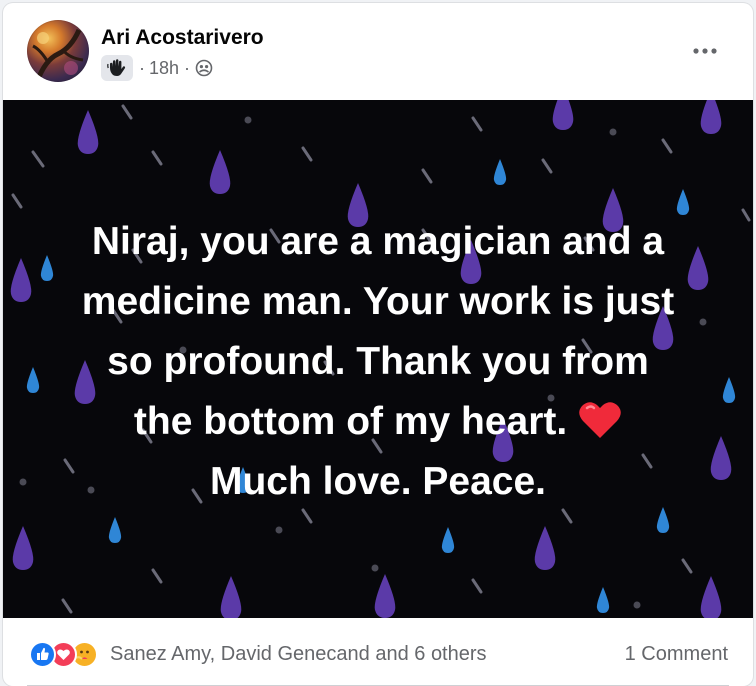 Image resolution: width=756 pixels, height=686 pixels. What do you see at coordinates (378, 51) in the screenshot?
I see `post-header: Ari Acostarivero · 18h ·` at bounding box center [378, 51].